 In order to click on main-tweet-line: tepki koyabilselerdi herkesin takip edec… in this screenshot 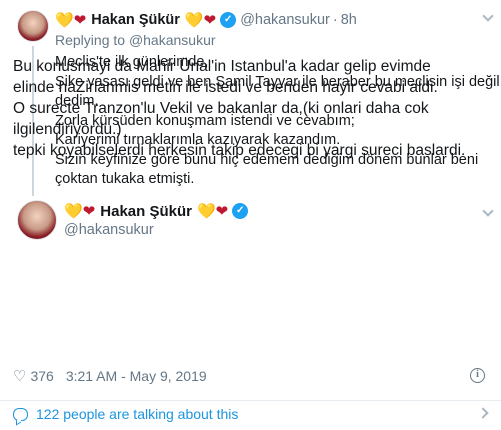, I will do `click(239, 150)`.